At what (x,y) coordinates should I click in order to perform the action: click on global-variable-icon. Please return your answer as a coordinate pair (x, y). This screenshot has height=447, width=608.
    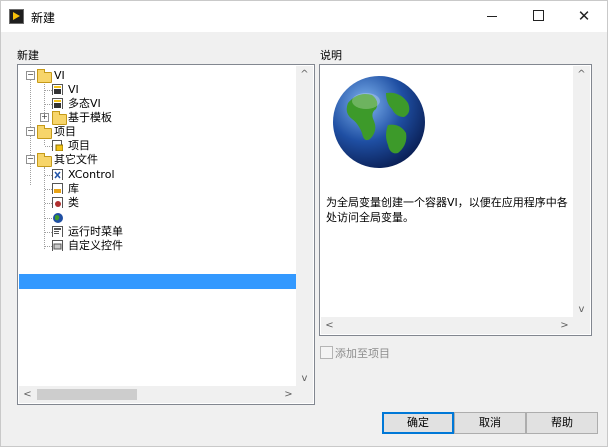
    Looking at the image, I should click on (58, 218).